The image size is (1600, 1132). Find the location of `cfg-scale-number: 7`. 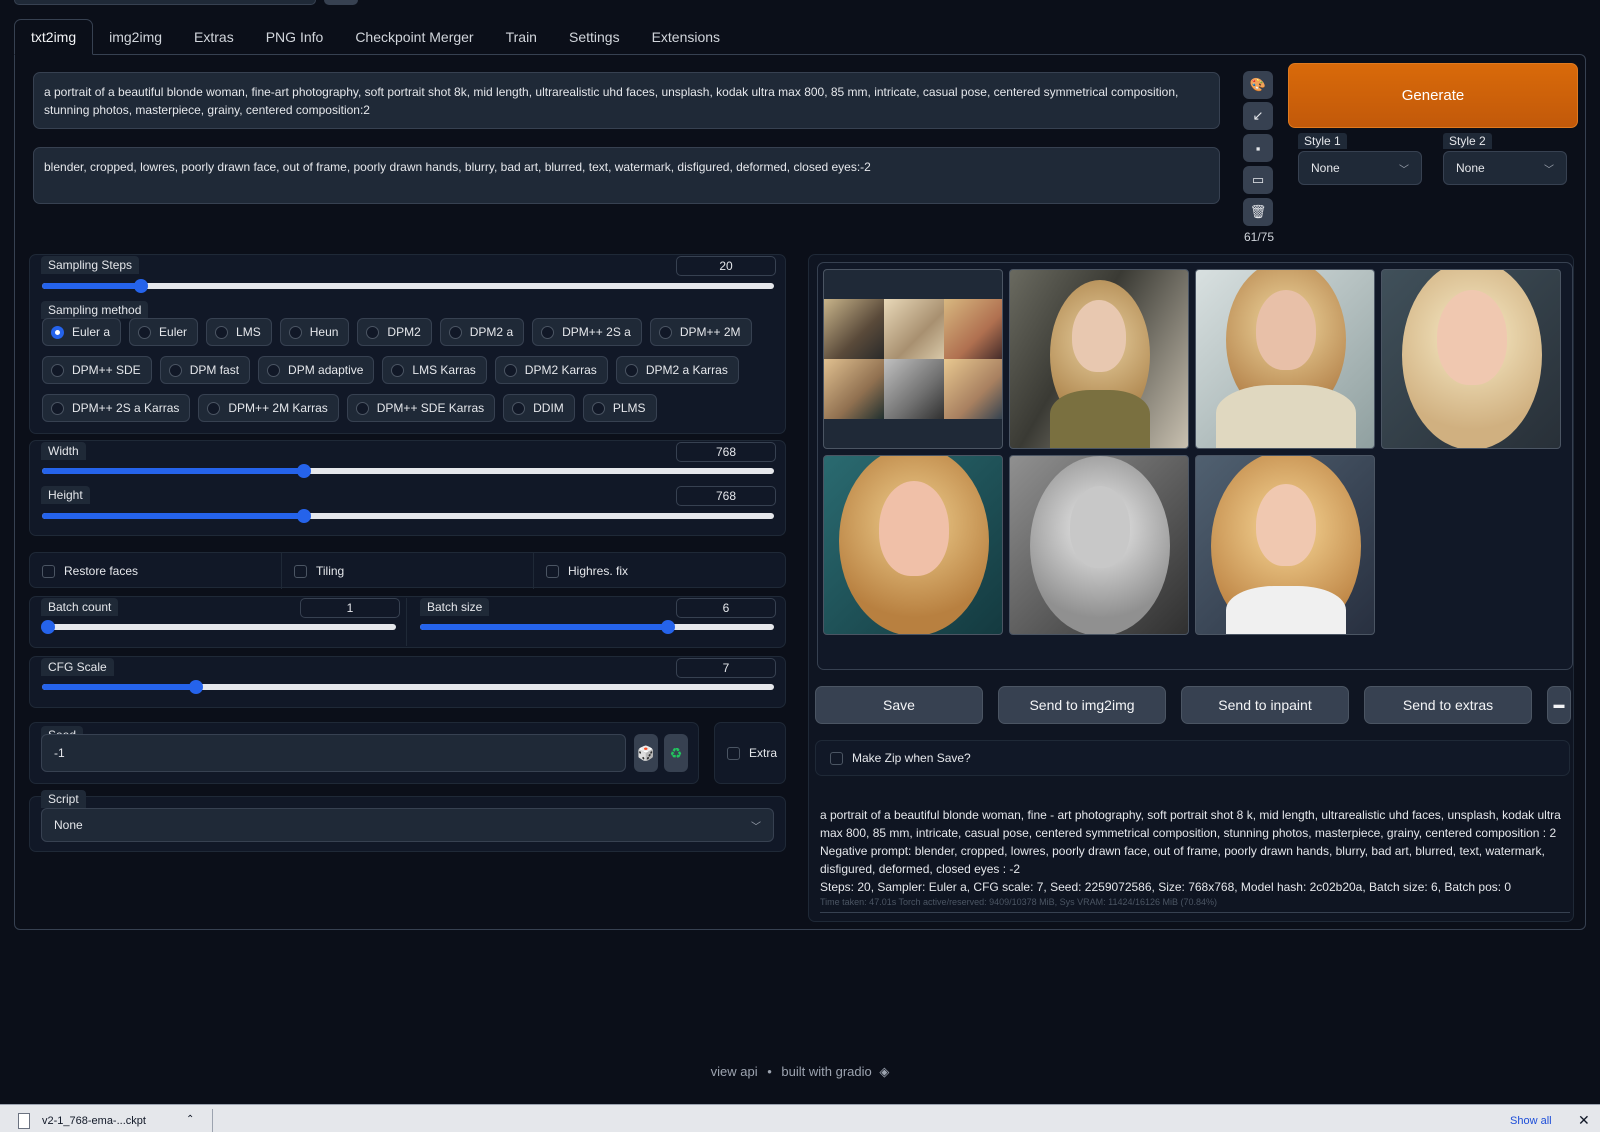

cfg-scale-number: 7 is located at coordinates (726, 668).